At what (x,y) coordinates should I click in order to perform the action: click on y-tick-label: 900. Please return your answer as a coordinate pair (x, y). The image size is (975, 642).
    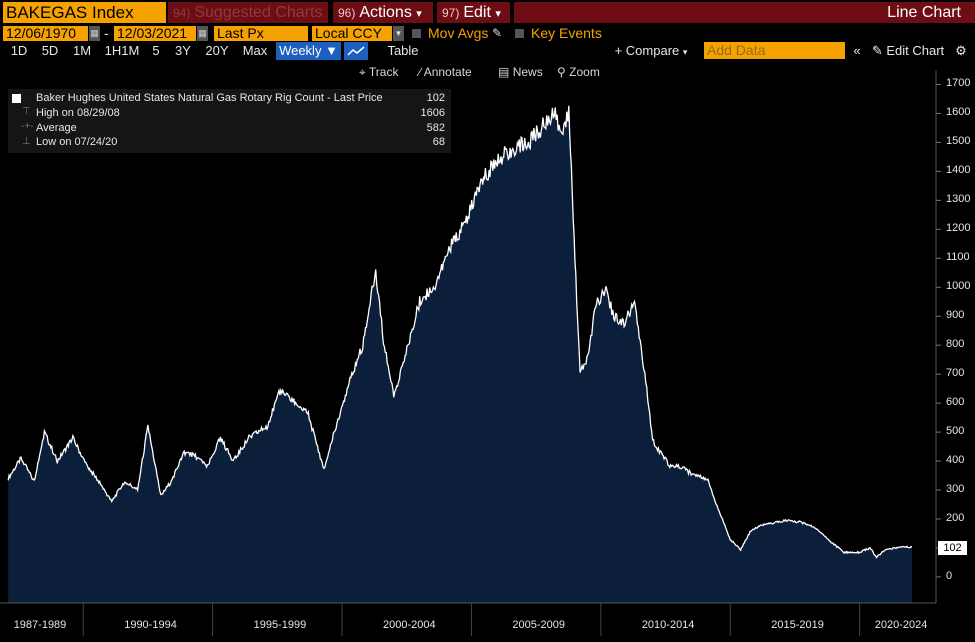
    Looking at the image, I should click on (955, 315).